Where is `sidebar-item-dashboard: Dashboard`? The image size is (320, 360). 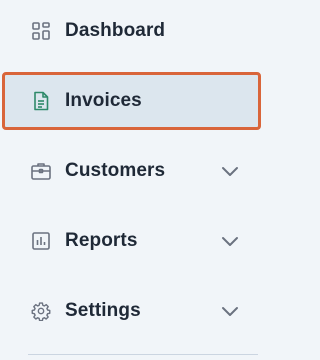 sidebar-item-dashboard: Dashboard is located at coordinates (131, 31).